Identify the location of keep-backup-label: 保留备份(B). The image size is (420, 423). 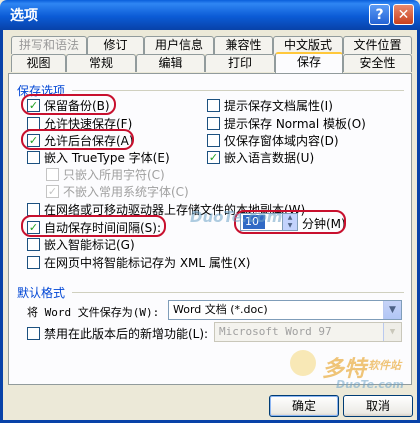
(77, 105).